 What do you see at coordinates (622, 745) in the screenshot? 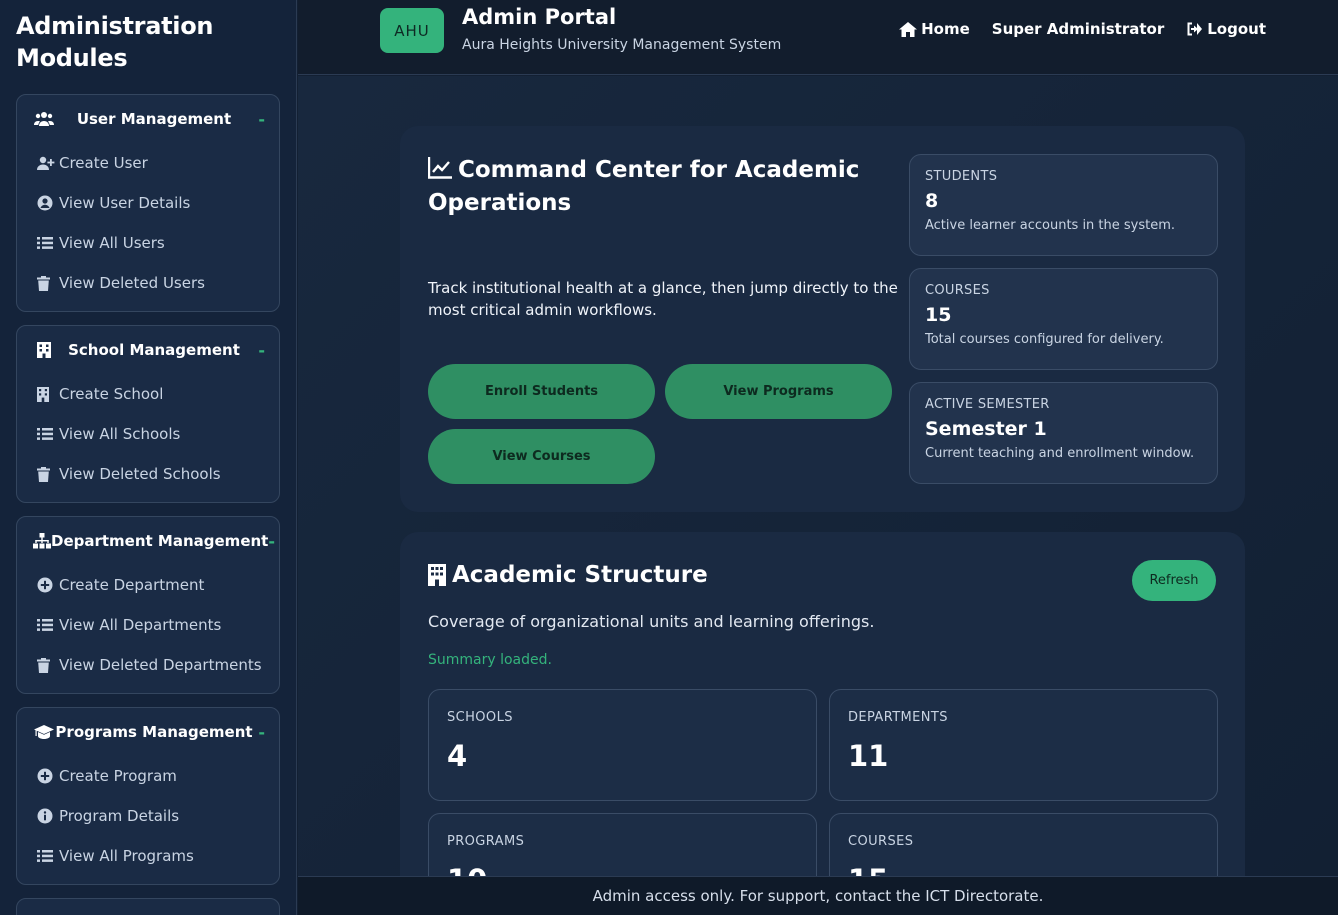
I see `metric-card-schools: SCHOOLS 4` at bounding box center [622, 745].